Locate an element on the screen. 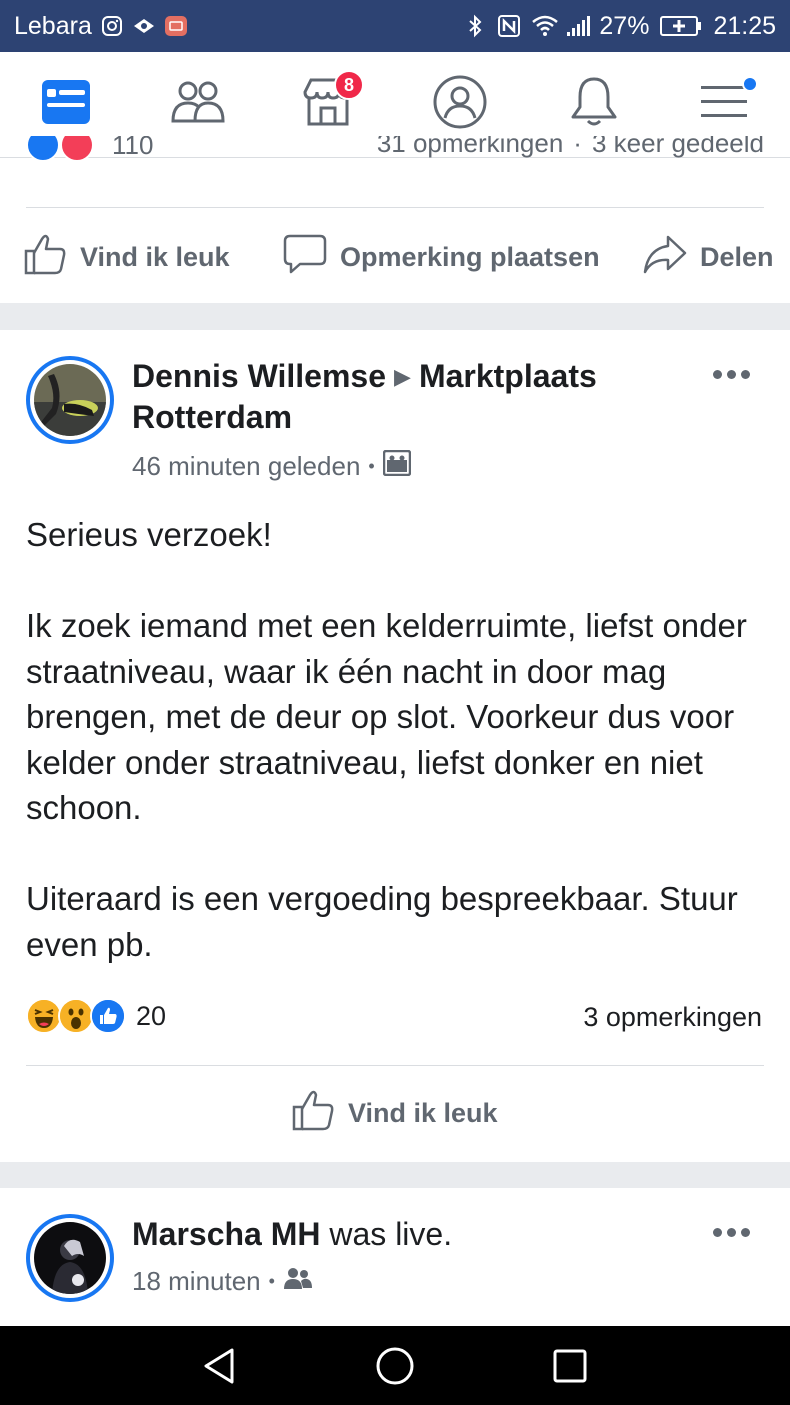 Image resolution: width=790 pixels, height=1405 pixels. author-avatar is located at coordinates (70, 400).